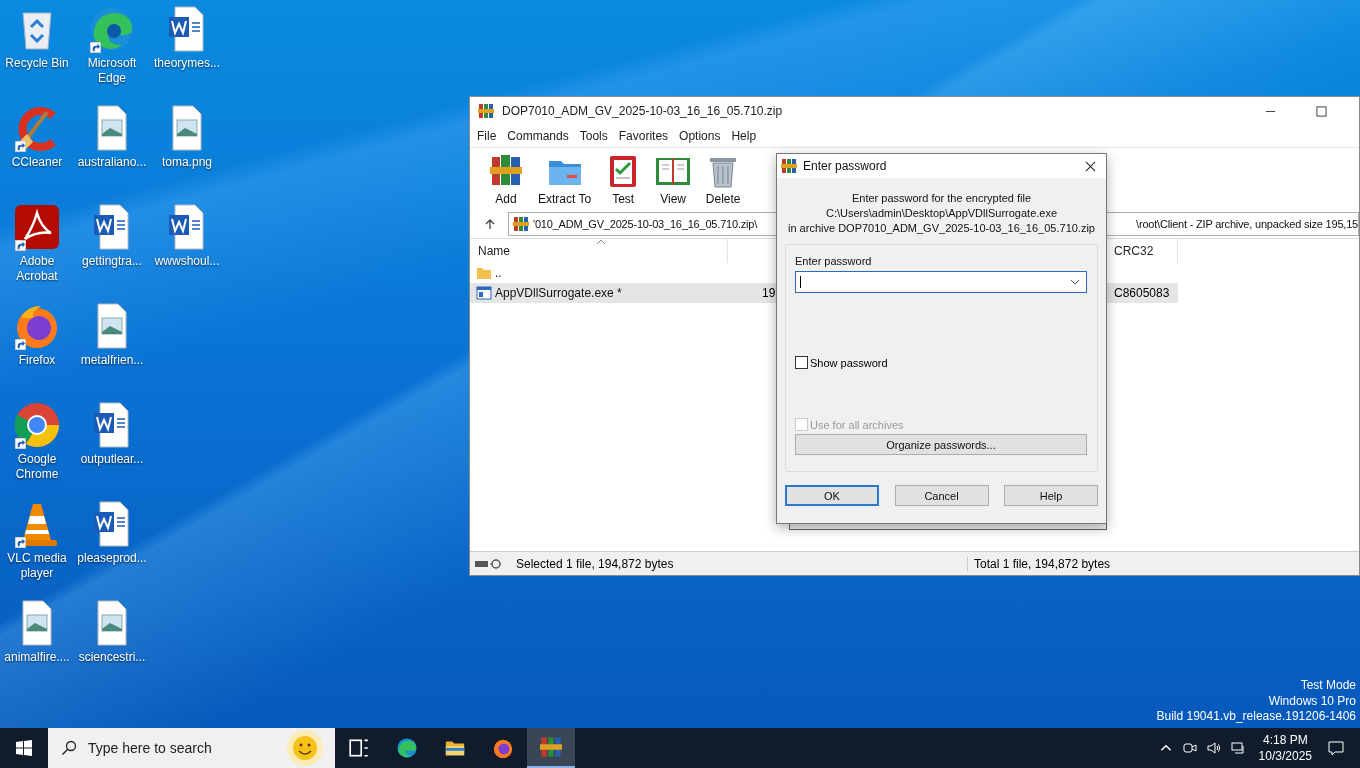  What do you see at coordinates (849, 362) in the screenshot?
I see `checkbox-label: Show password` at bounding box center [849, 362].